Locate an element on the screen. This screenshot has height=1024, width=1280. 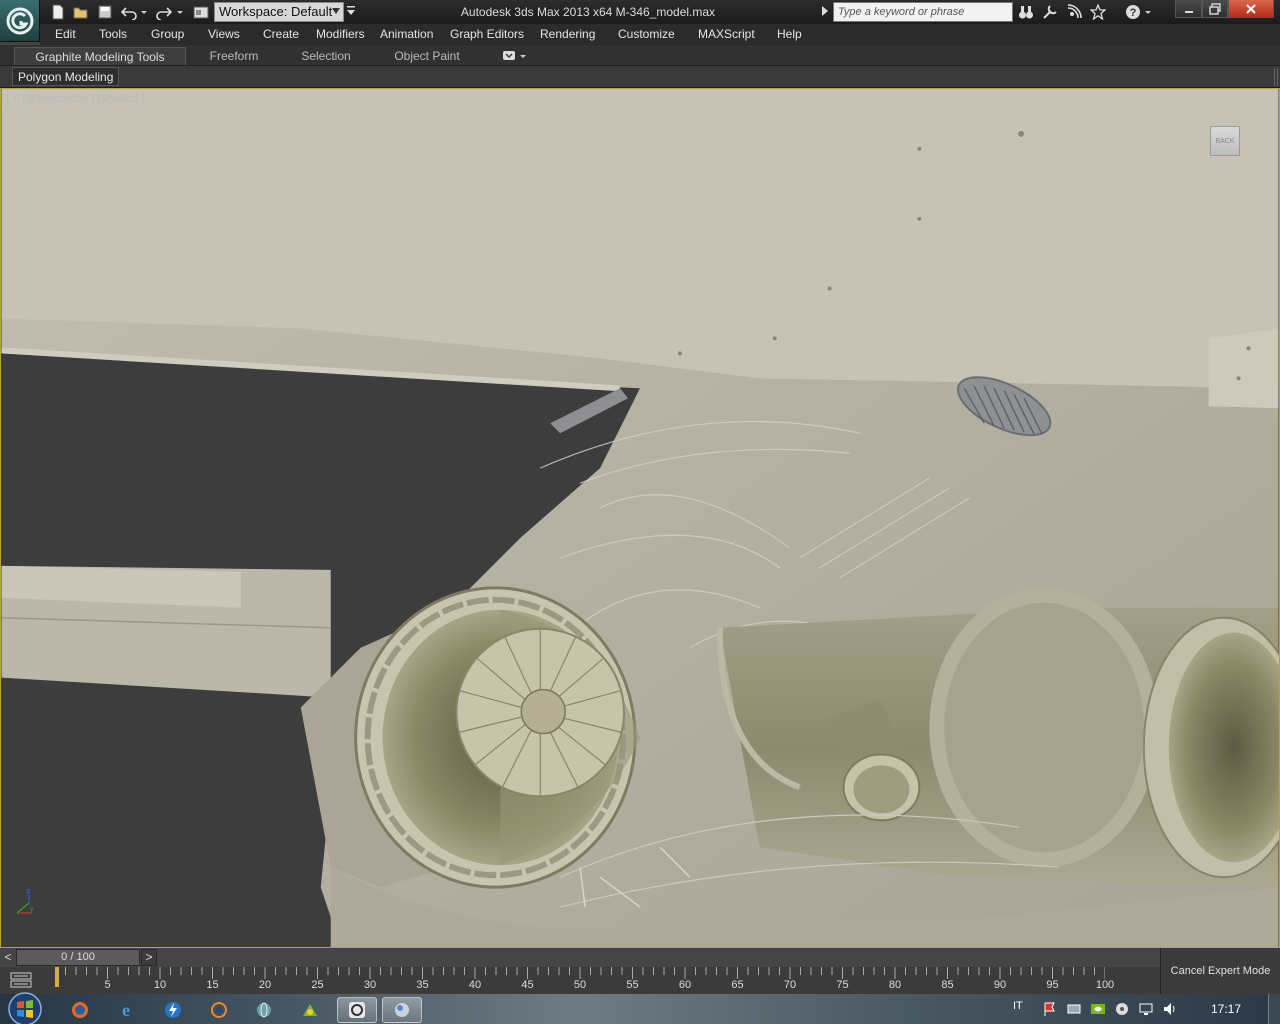
polygon-modeling-panel-button: Polygon Modeling is located at coordinates (66, 76).